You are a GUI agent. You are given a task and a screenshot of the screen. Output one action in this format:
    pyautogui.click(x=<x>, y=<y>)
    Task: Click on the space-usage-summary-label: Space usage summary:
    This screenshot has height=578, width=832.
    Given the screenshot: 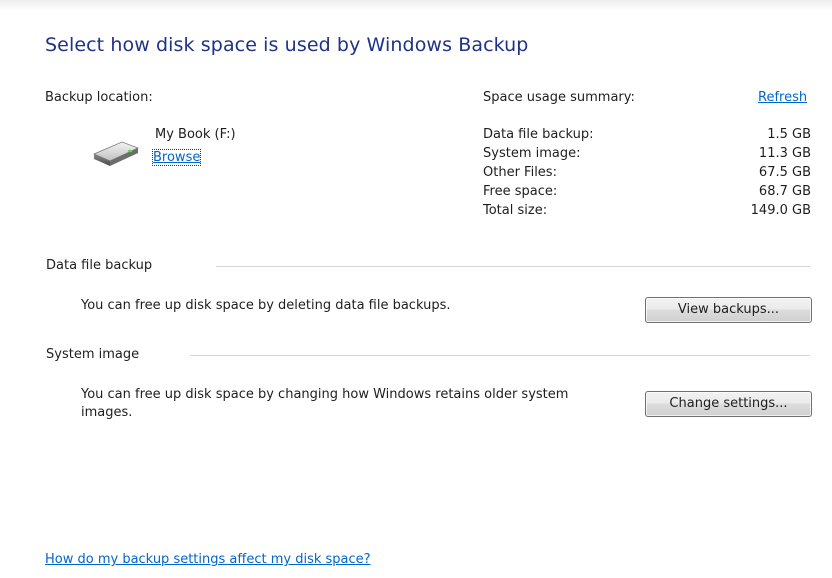 What is the action you would take?
    pyautogui.click(x=559, y=97)
    